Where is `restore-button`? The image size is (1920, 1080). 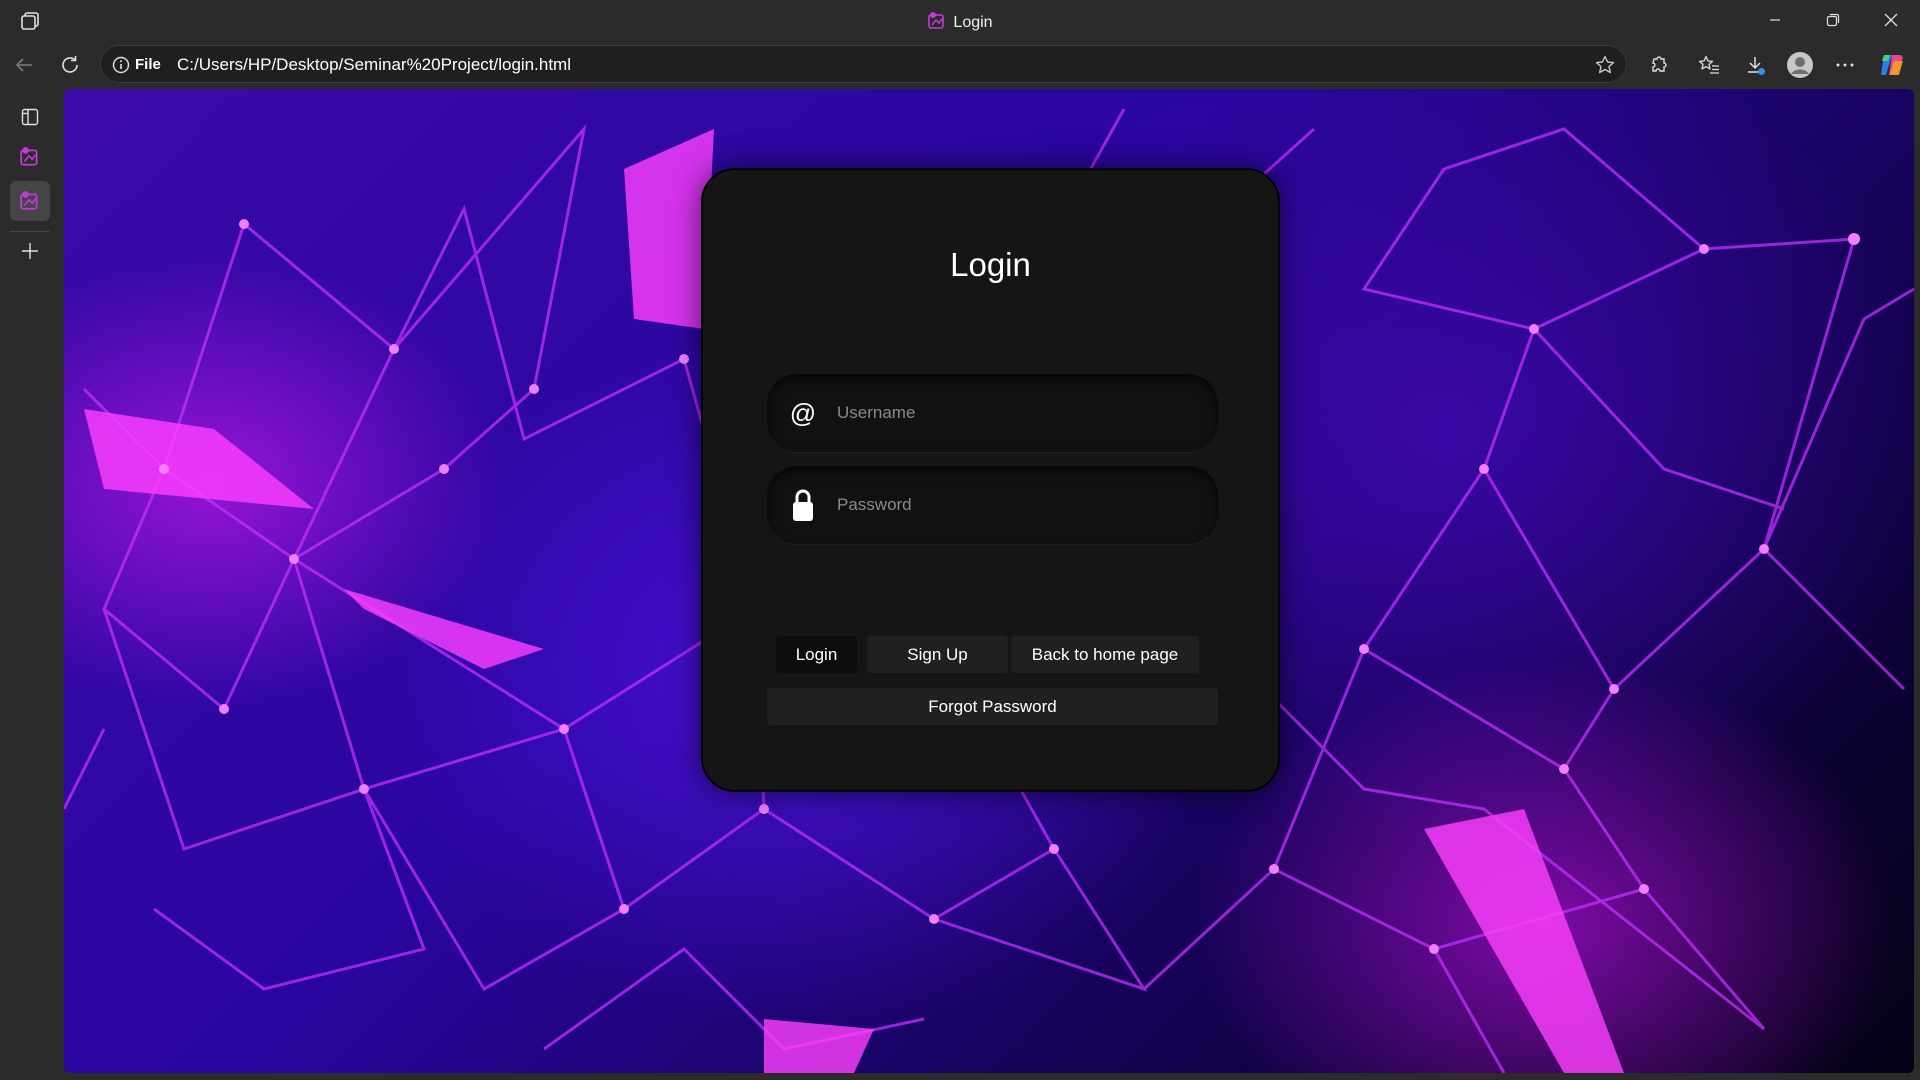
restore-button is located at coordinates (1833, 20).